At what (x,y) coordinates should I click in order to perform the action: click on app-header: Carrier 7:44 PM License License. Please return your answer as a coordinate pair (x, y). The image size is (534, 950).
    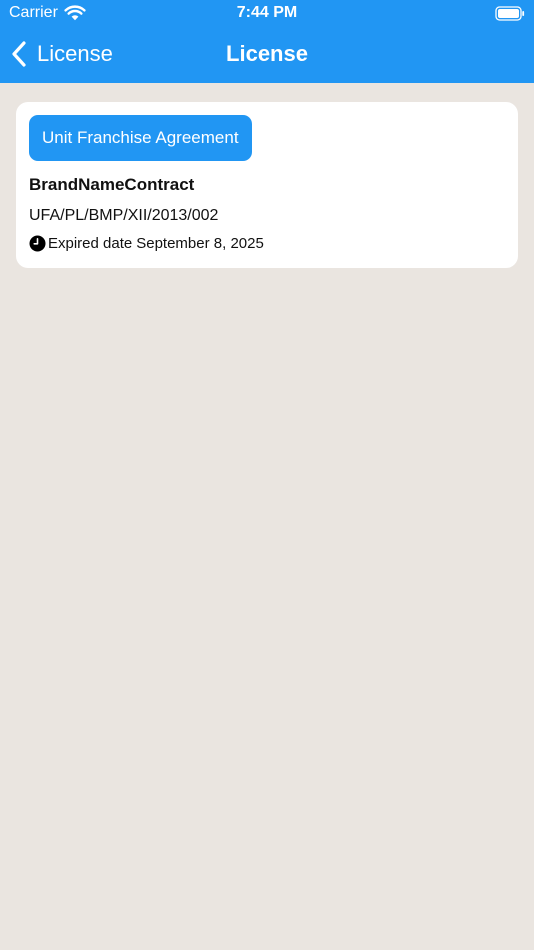
    Looking at the image, I should click on (267, 41).